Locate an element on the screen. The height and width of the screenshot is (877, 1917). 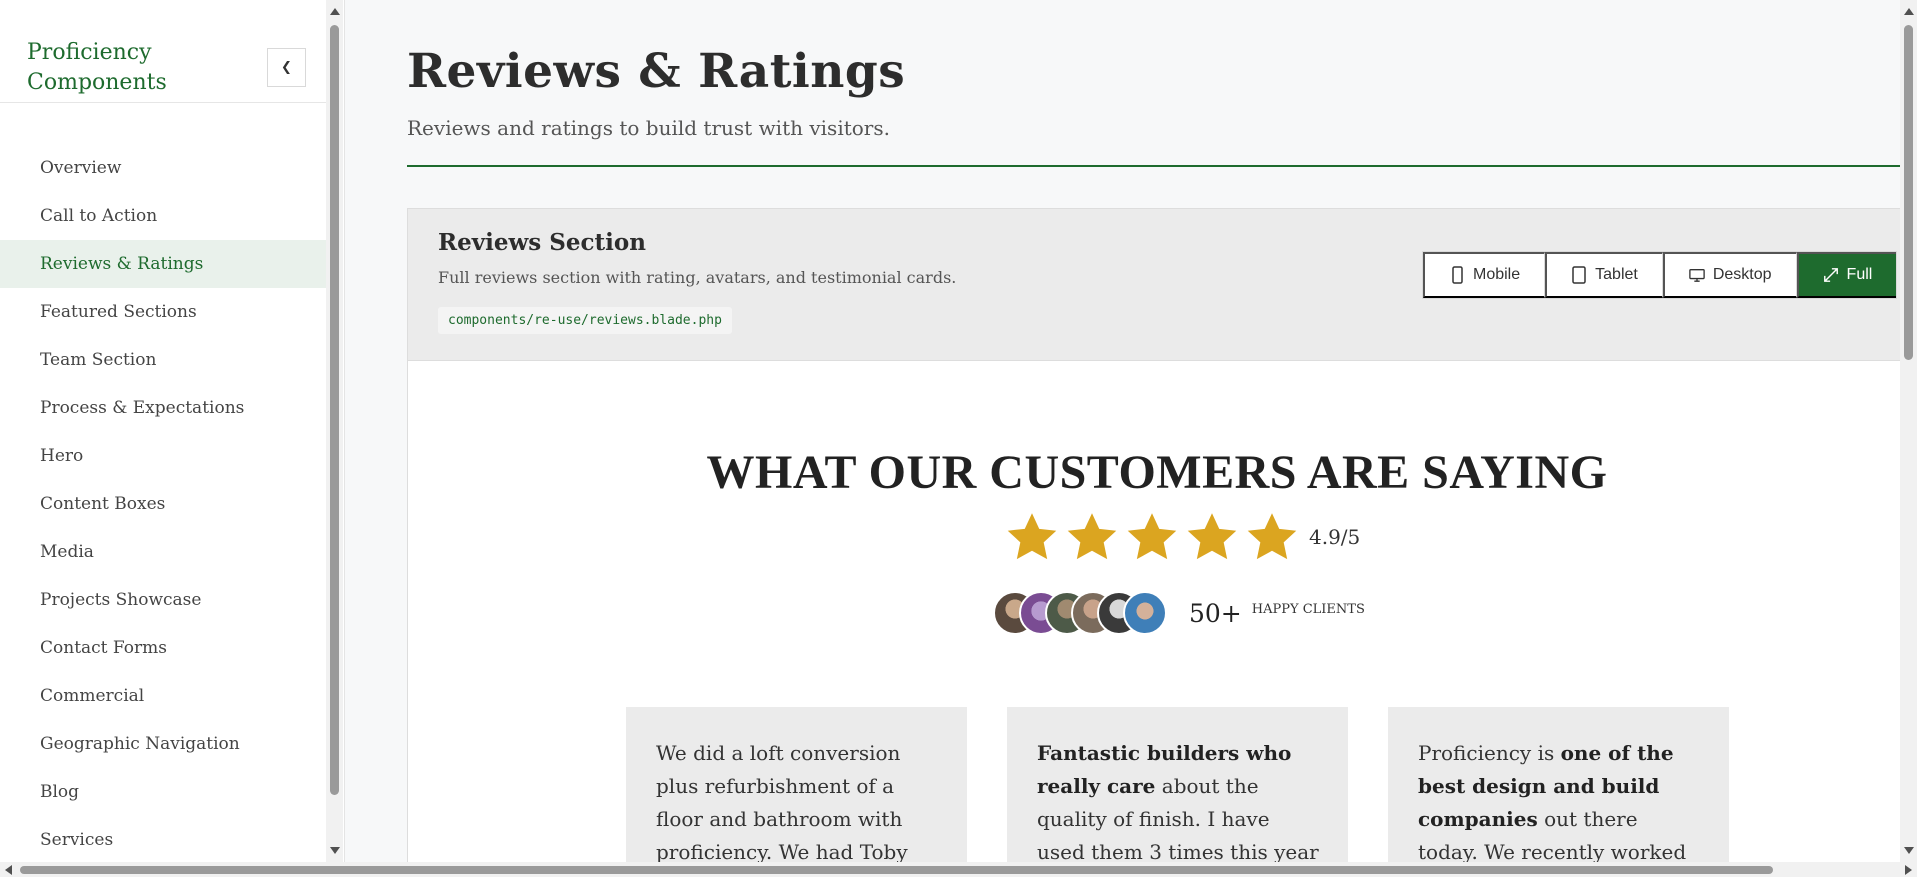
sidebar-item-overview: Overview is located at coordinates (163, 168).